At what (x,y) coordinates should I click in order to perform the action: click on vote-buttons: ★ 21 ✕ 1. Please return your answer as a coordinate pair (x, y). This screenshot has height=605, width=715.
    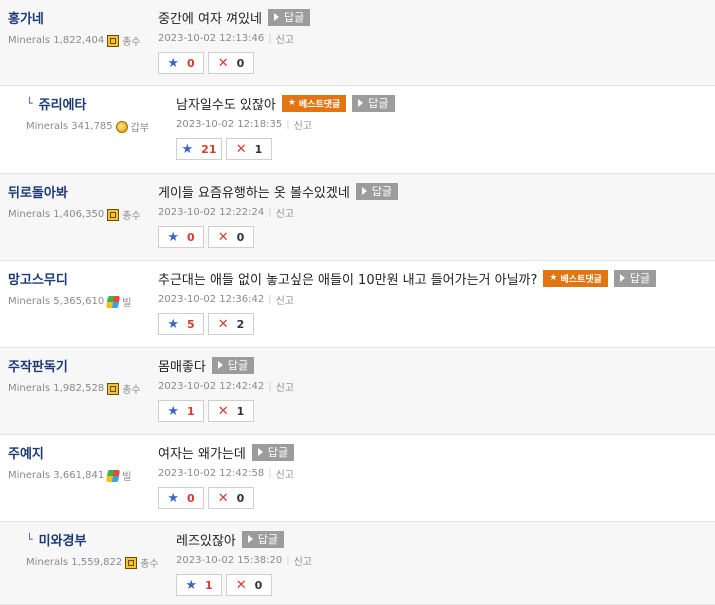
    Looking at the image, I should click on (285, 149).